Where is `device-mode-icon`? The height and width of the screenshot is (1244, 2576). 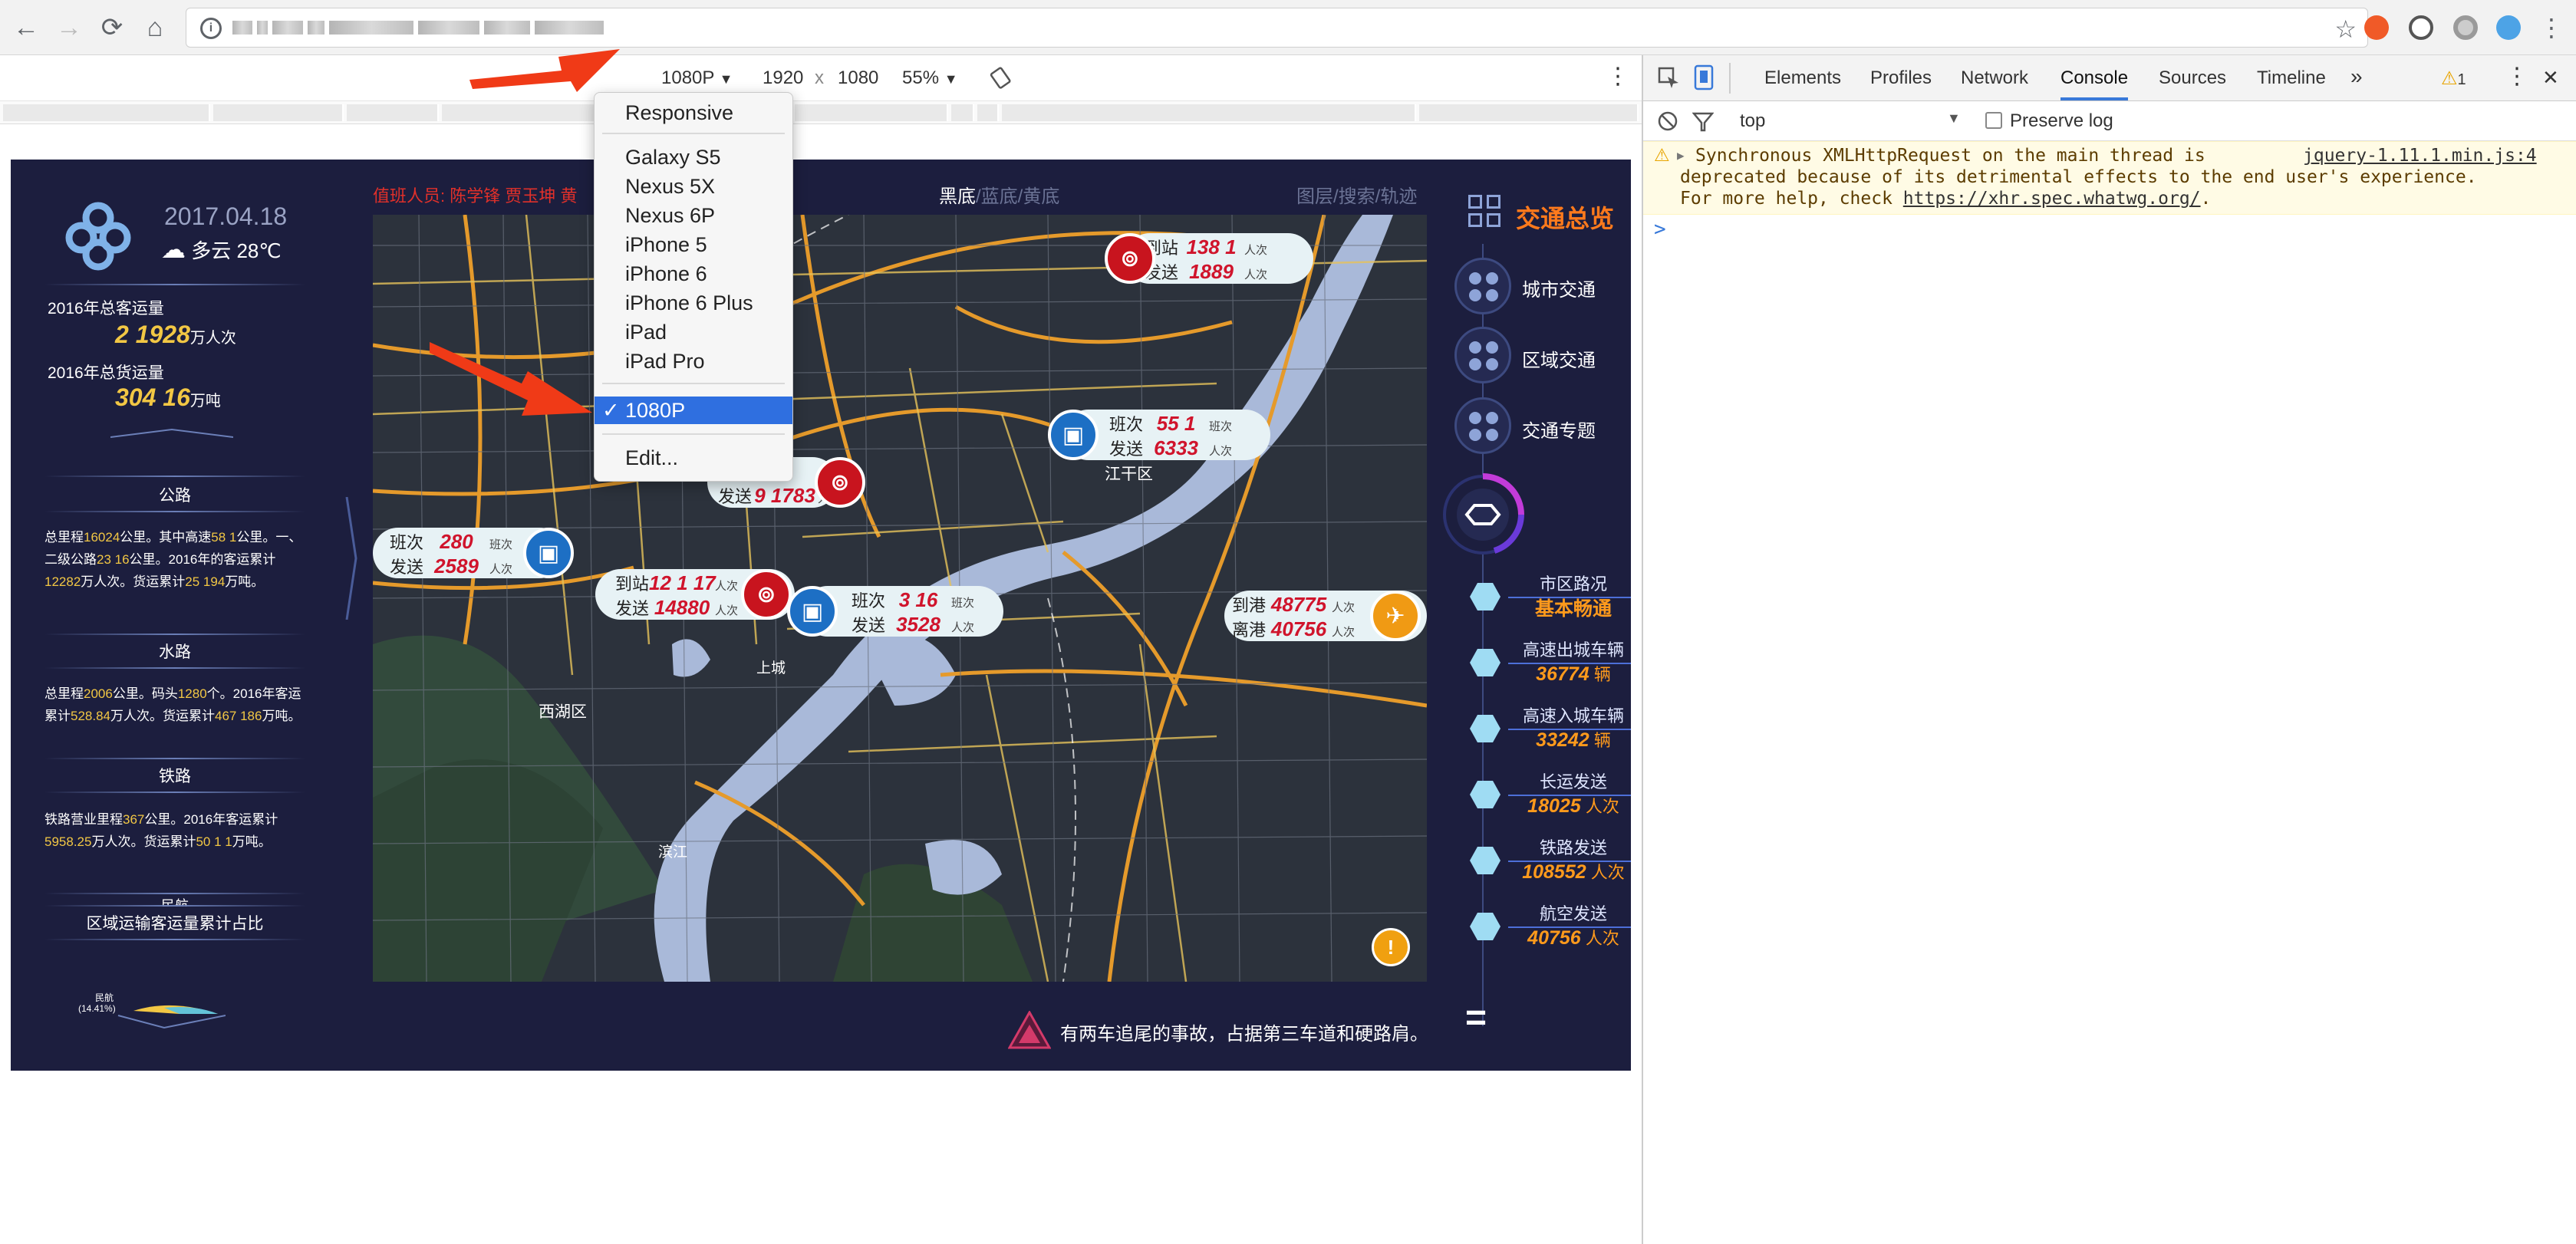 device-mode-icon is located at coordinates (1703, 77).